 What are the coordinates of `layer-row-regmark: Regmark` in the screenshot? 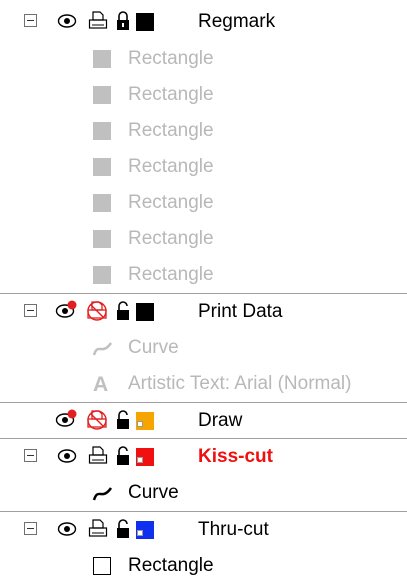 It's located at (203, 22).